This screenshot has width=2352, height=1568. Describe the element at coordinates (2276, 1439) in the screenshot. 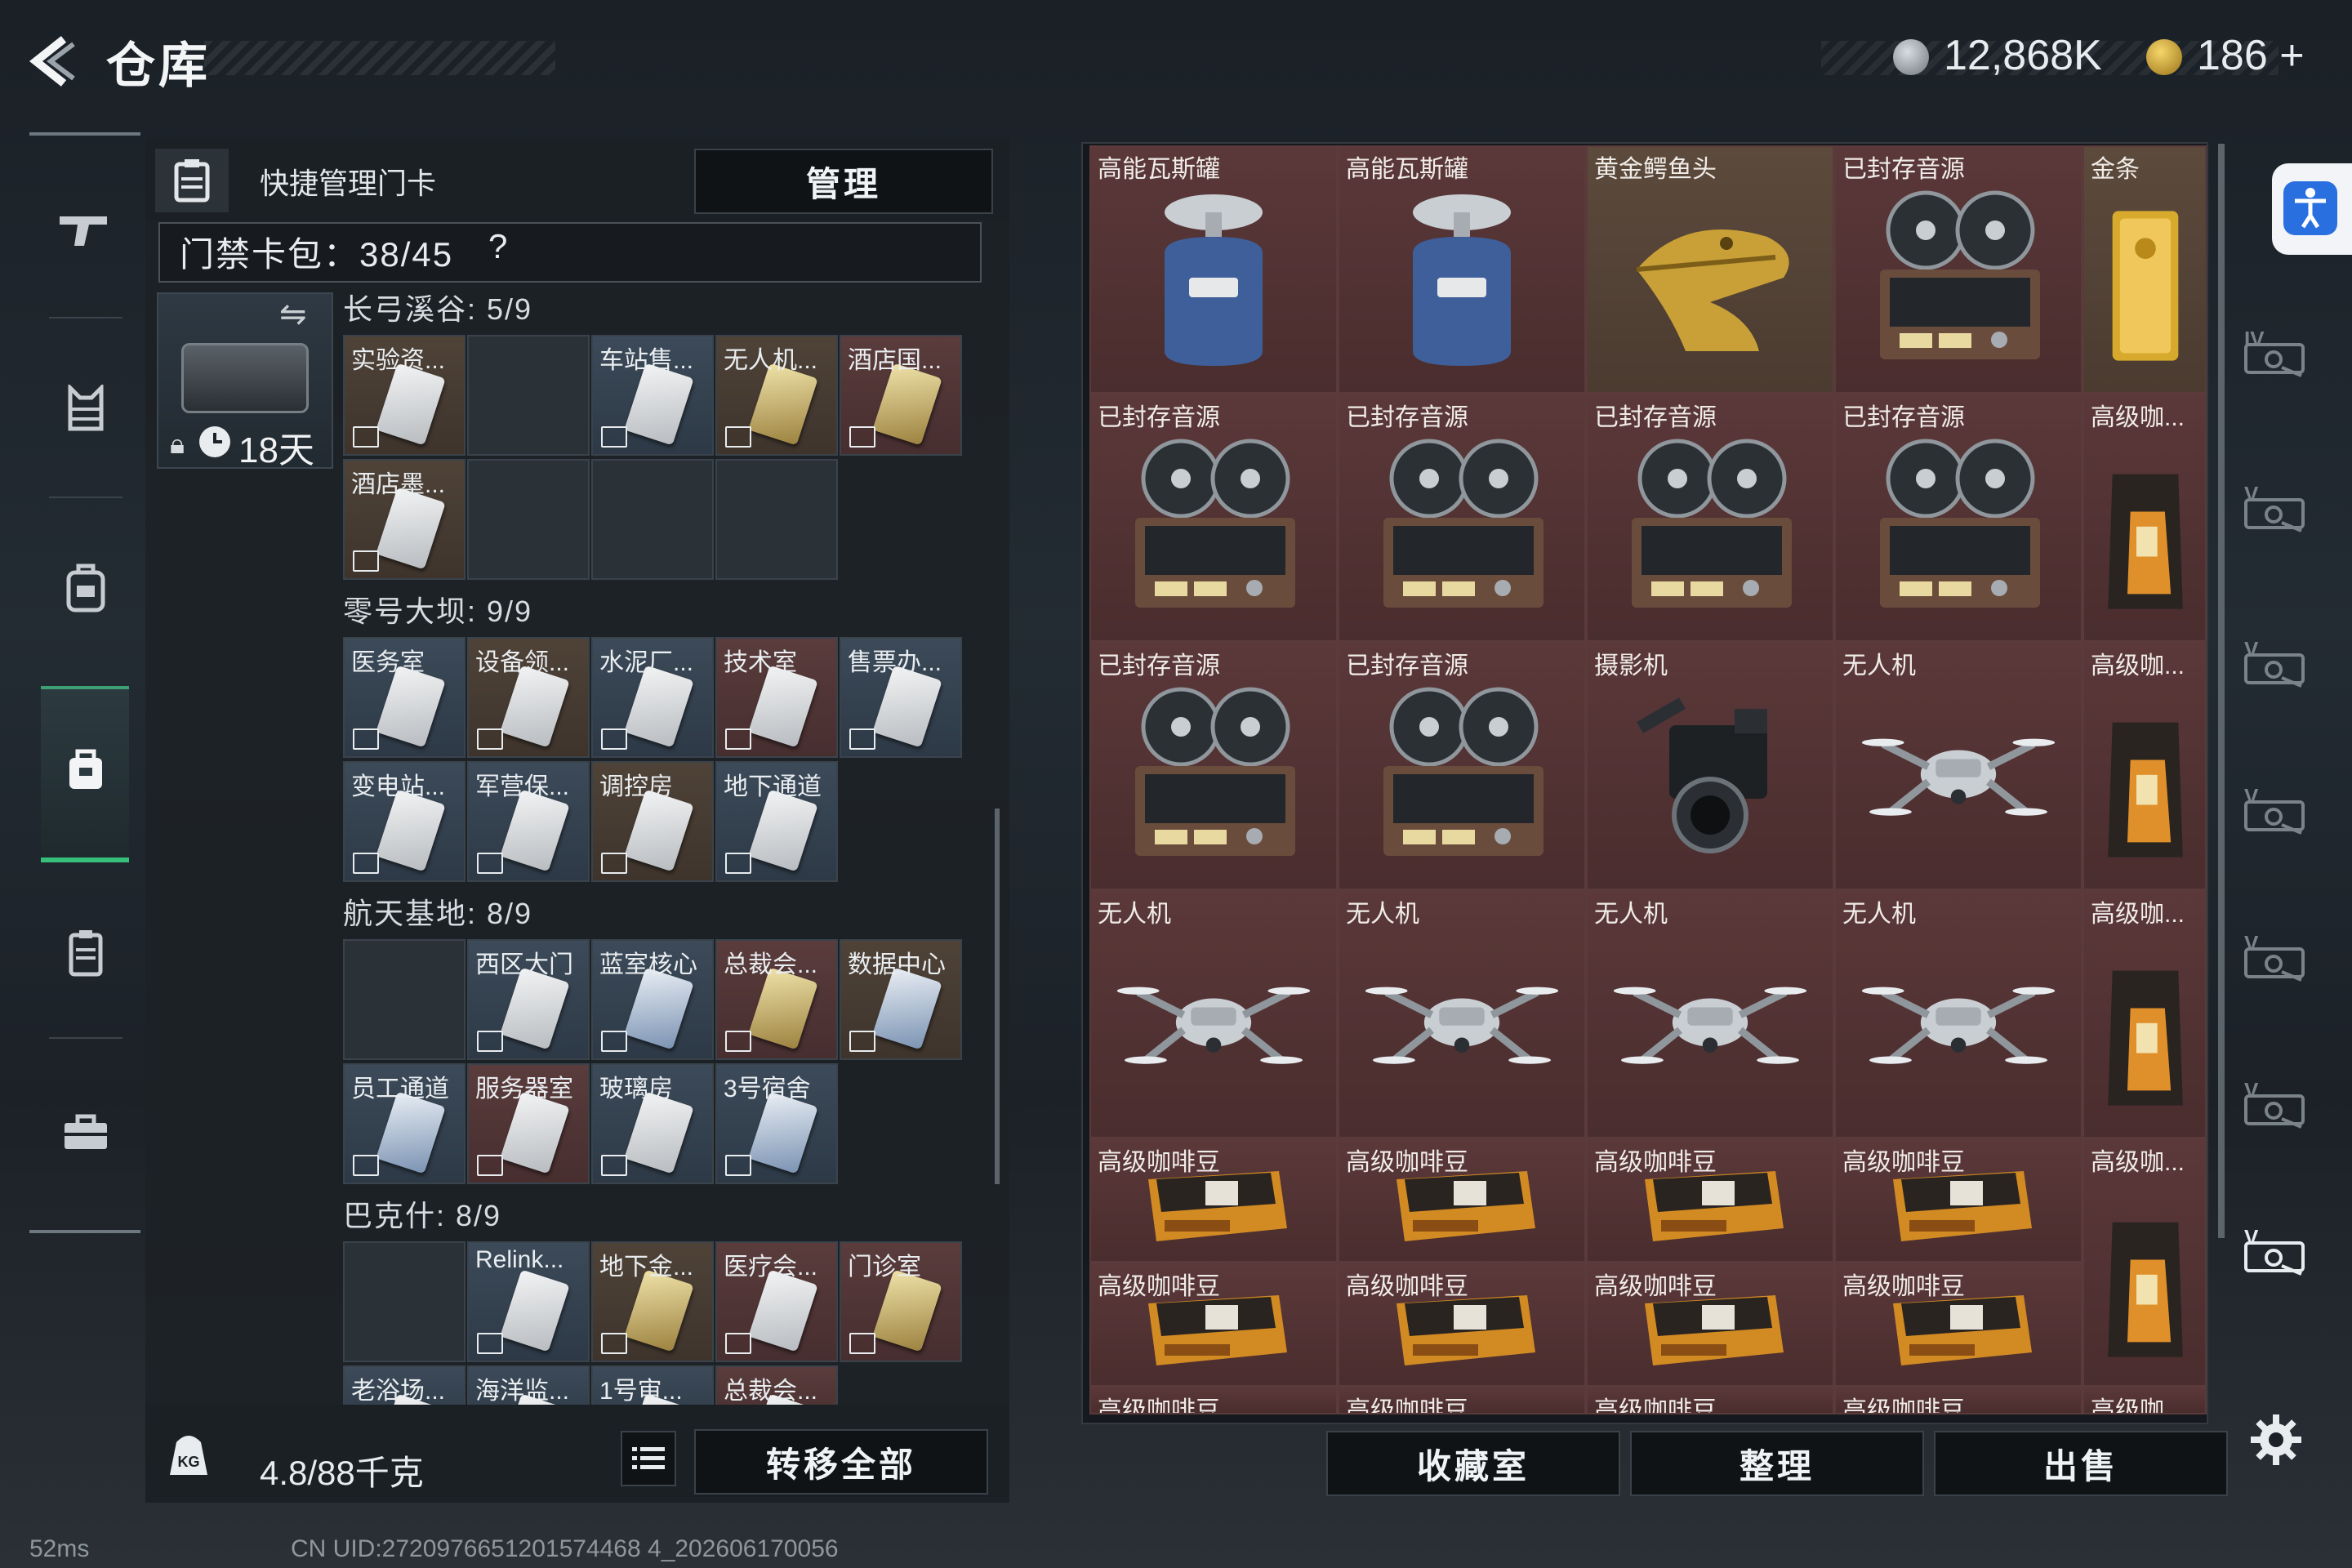

I see `settings-gear-icon` at that location.